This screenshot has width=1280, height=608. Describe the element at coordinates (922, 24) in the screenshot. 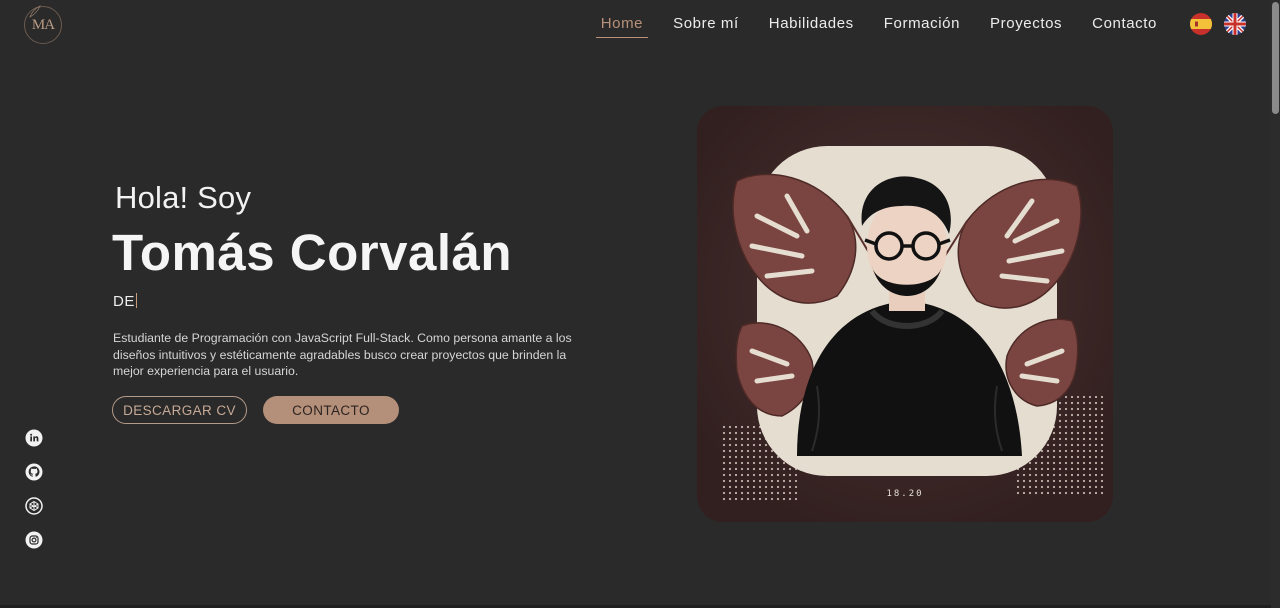

I see `nav-link-formacion: Formación` at that location.